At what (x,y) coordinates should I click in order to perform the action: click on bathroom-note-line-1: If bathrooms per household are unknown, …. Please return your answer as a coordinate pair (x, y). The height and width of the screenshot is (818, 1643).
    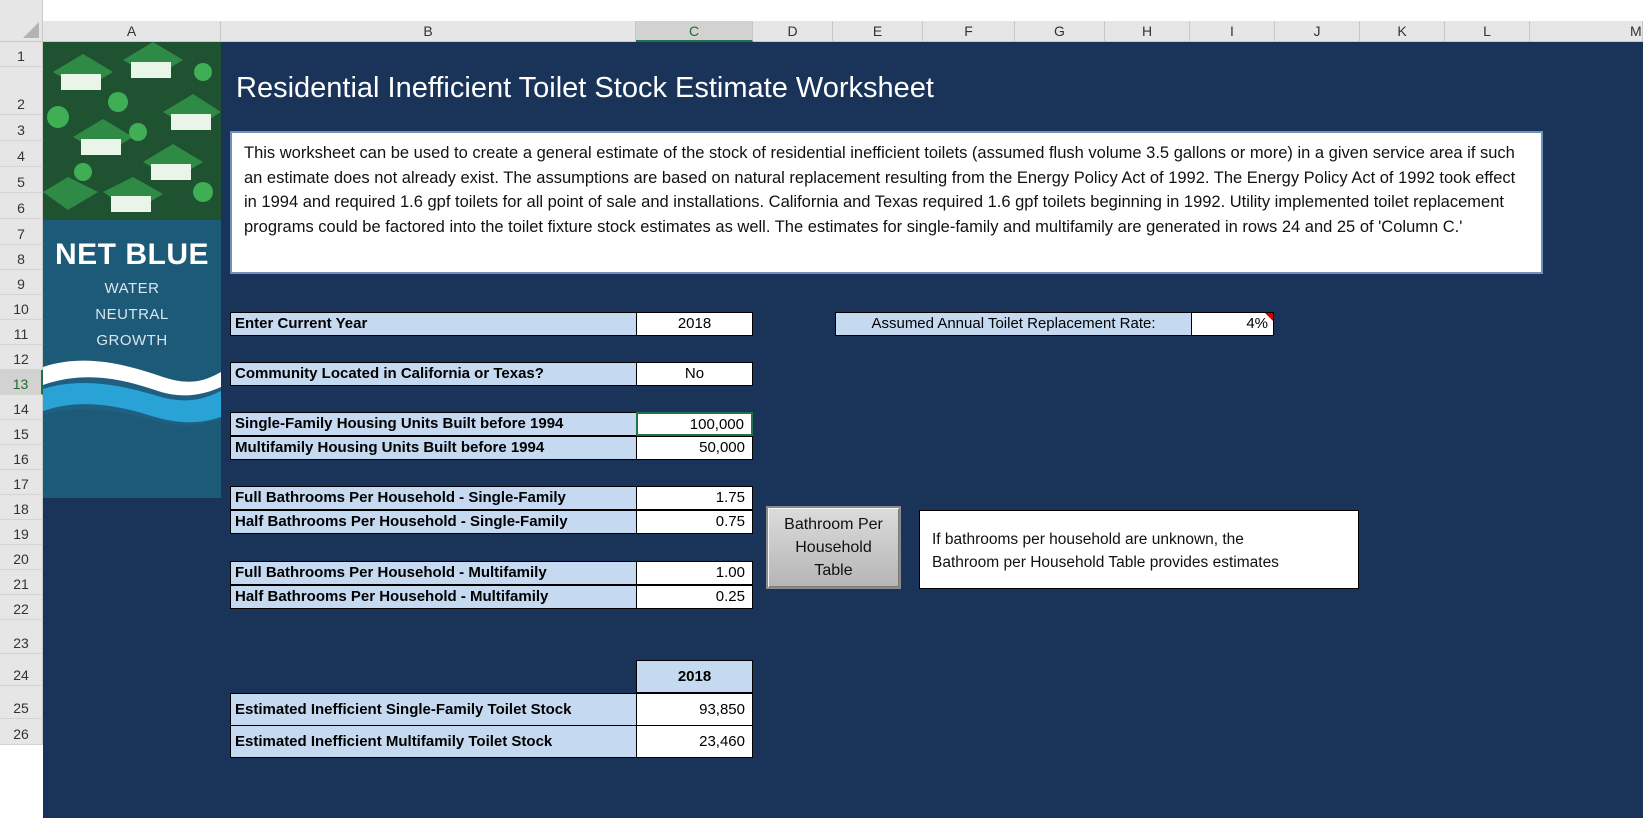
    Looking at the image, I should click on (1088, 539).